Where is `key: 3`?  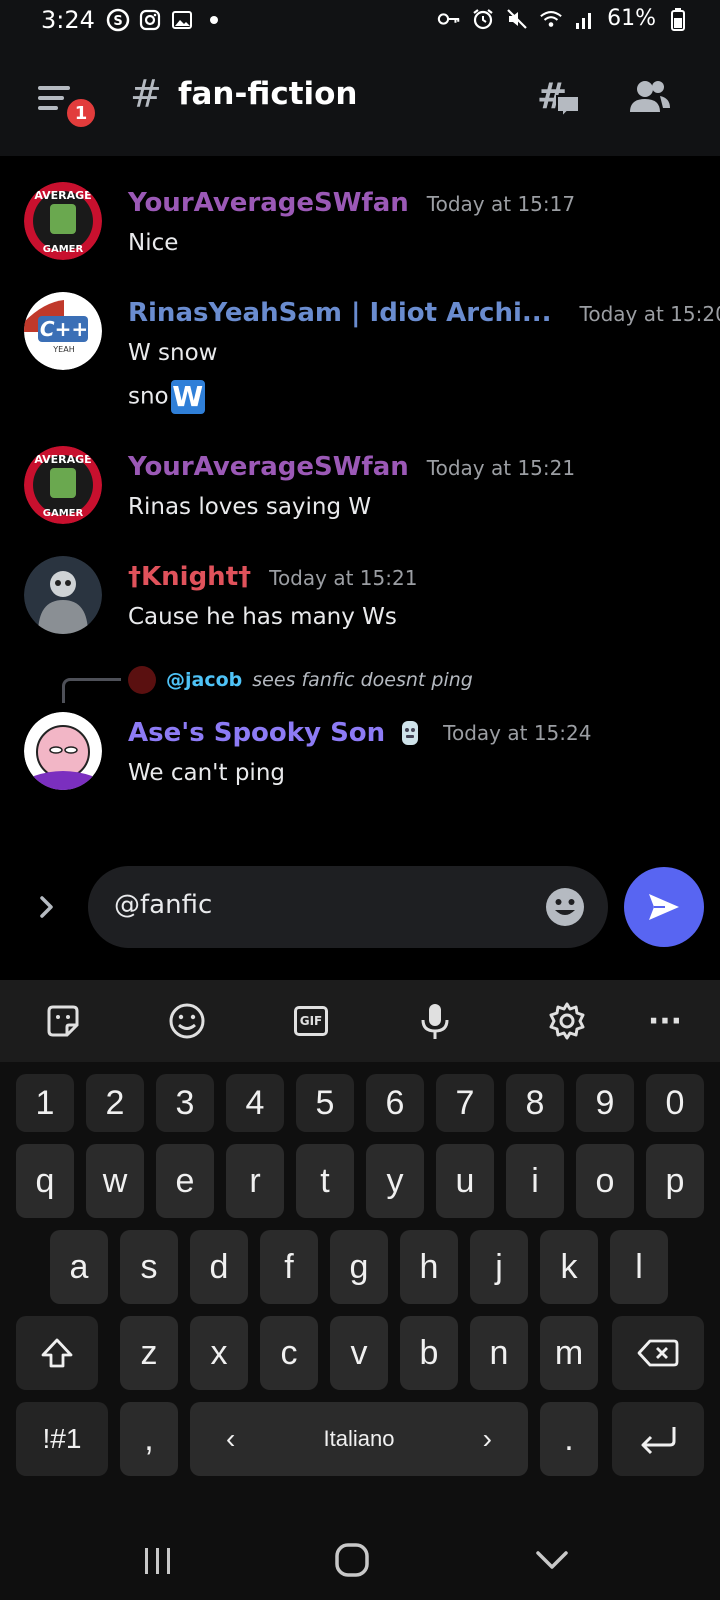
key: 3 is located at coordinates (185, 1103).